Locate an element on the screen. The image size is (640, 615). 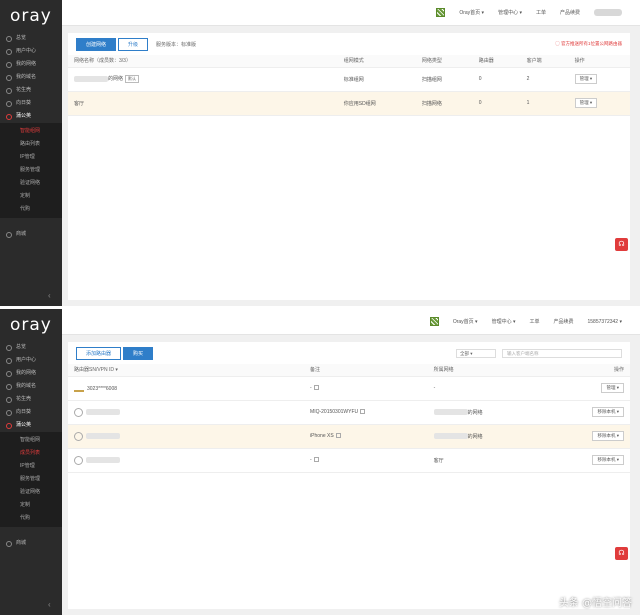
upgrade-button: 升级 is located at coordinates (133, 44).